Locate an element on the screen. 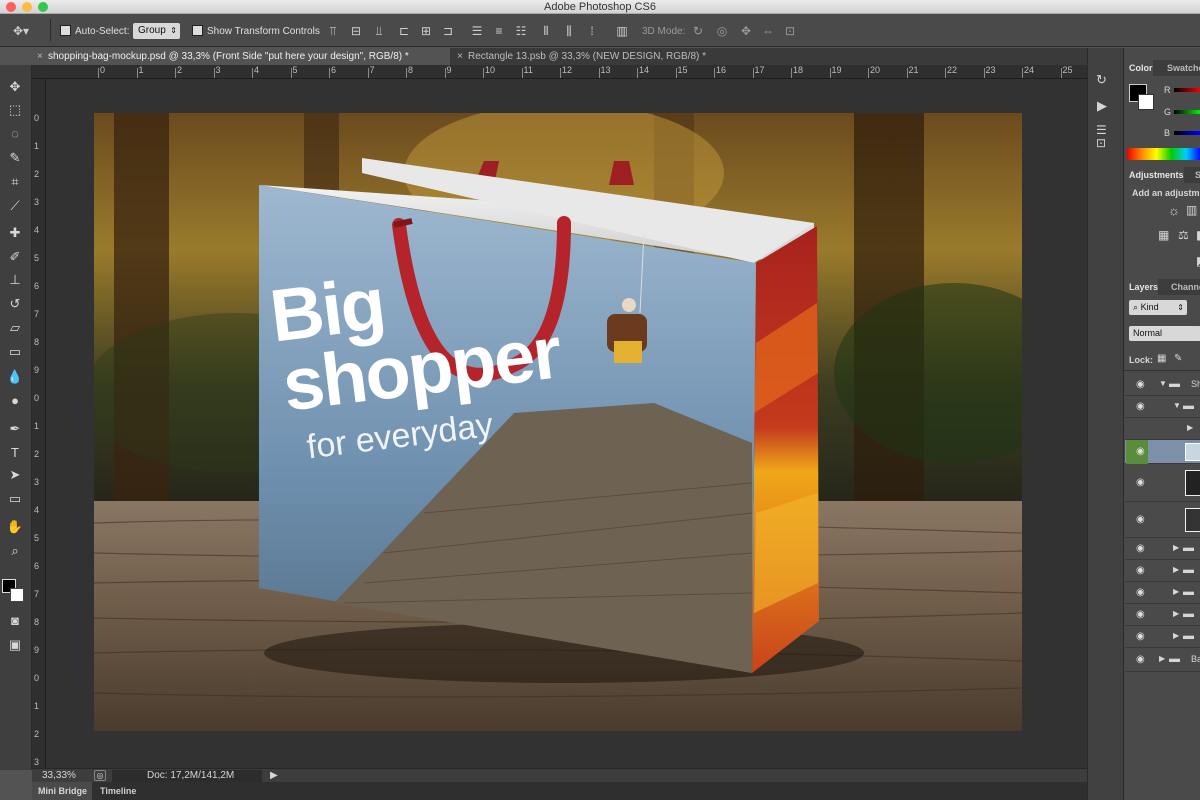 This screenshot has width=1200, height=800. info-panel-icon: ⊡ is located at coordinates (1101, 143).